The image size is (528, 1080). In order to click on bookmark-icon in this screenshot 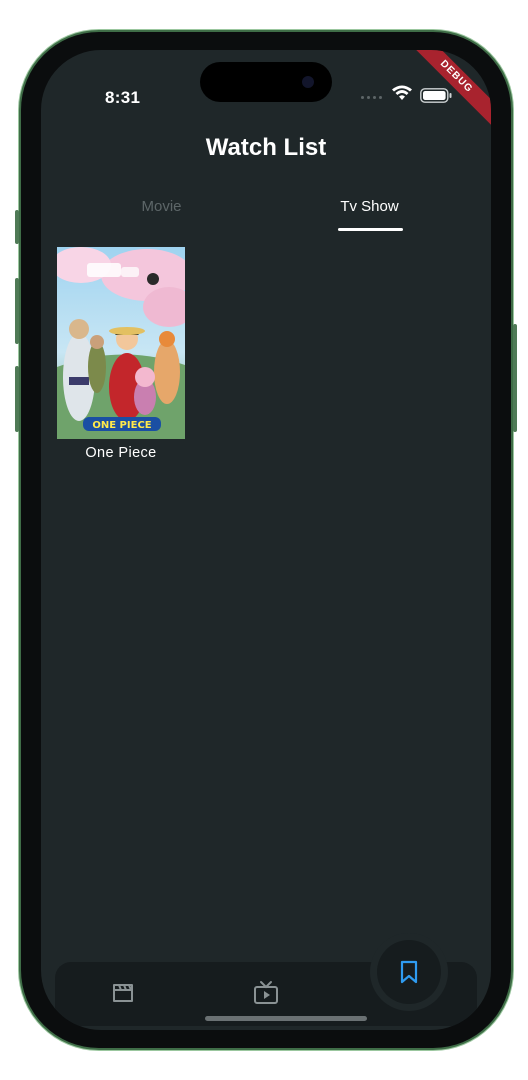, I will do `click(409, 972)`.